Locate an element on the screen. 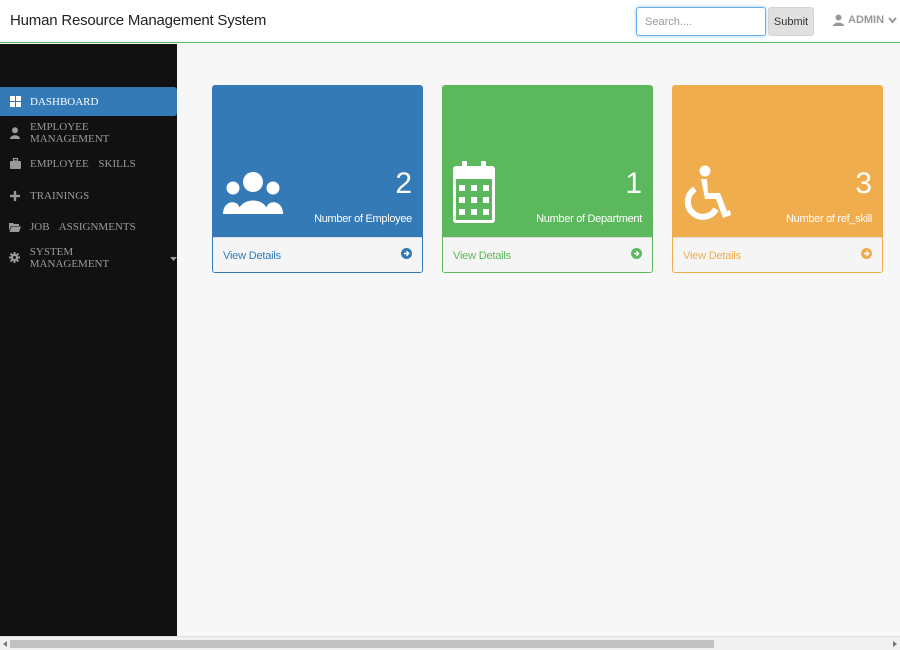 This screenshot has width=900, height=650. sidebar-item-job-assignments: JOB ASSIGNMENTS is located at coordinates (88, 226).